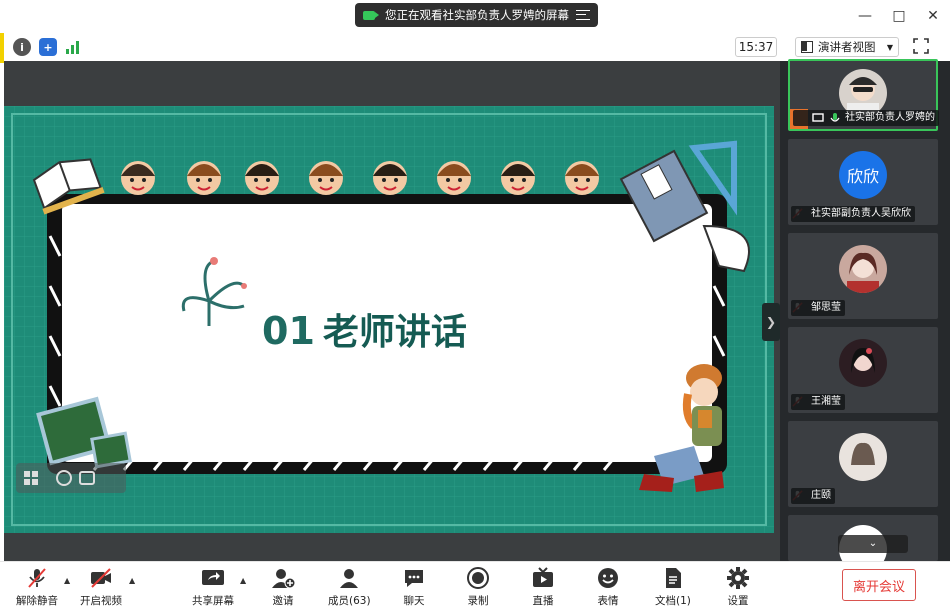 The width and height of the screenshot is (950, 613). I want to click on settings-button: 设置, so click(738, 587).